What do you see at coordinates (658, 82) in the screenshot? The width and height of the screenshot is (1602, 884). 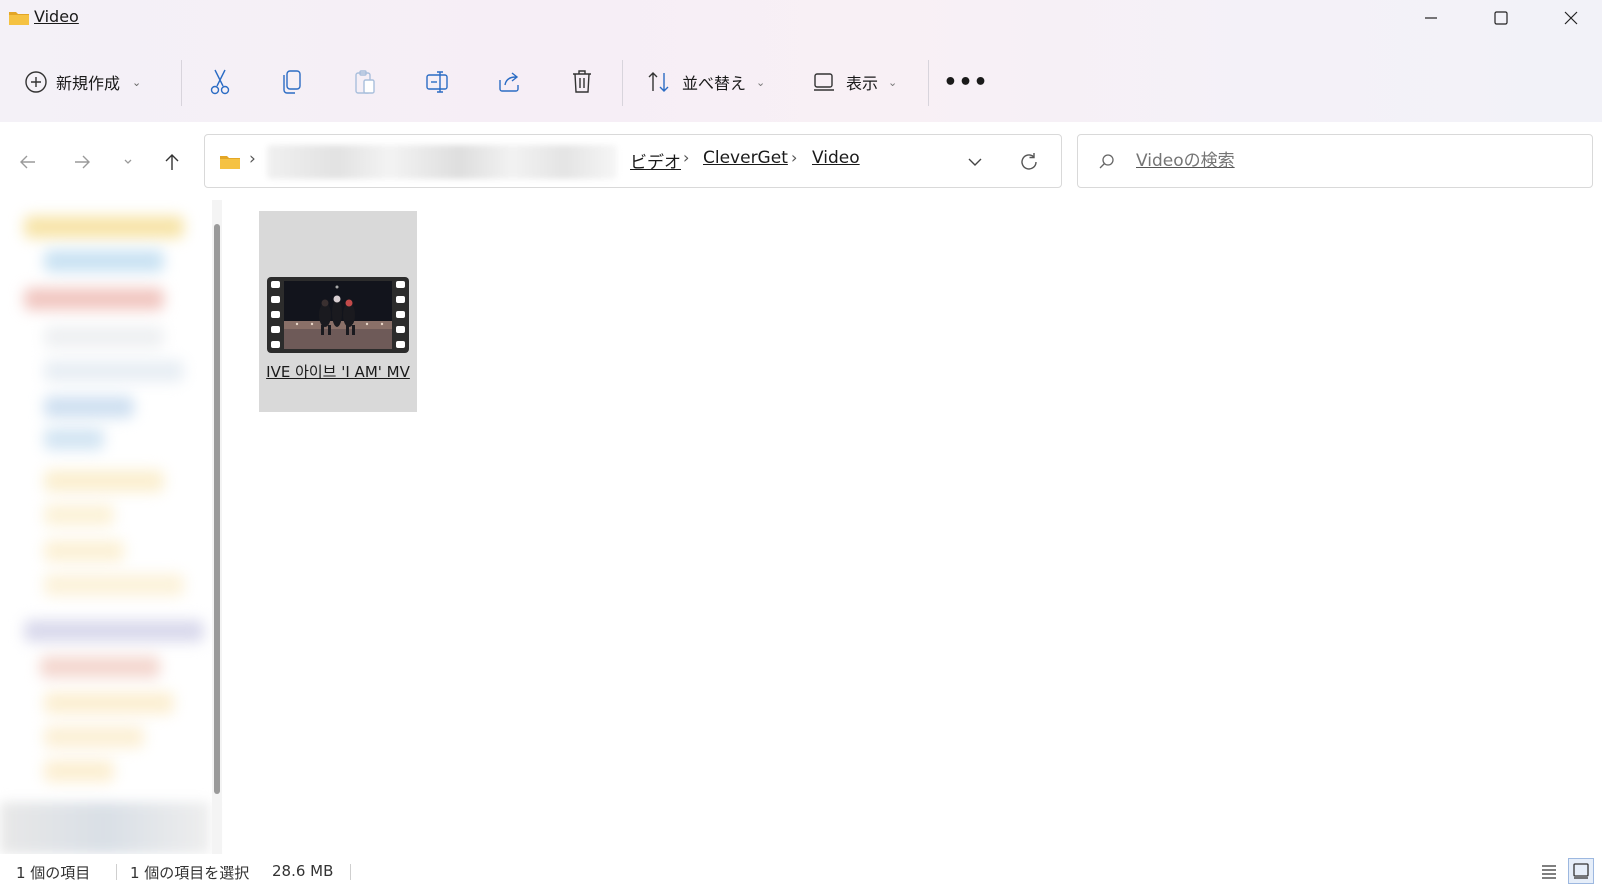 I see `sort-icon` at bounding box center [658, 82].